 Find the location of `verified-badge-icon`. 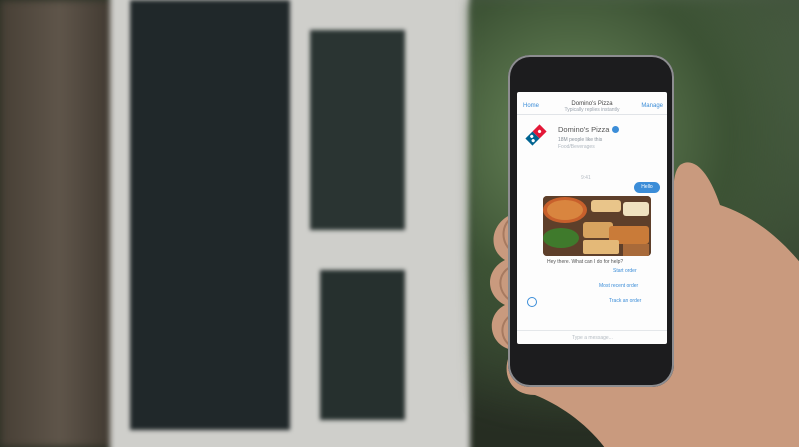

verified-badge-icon is located at coordinates (615, 129).